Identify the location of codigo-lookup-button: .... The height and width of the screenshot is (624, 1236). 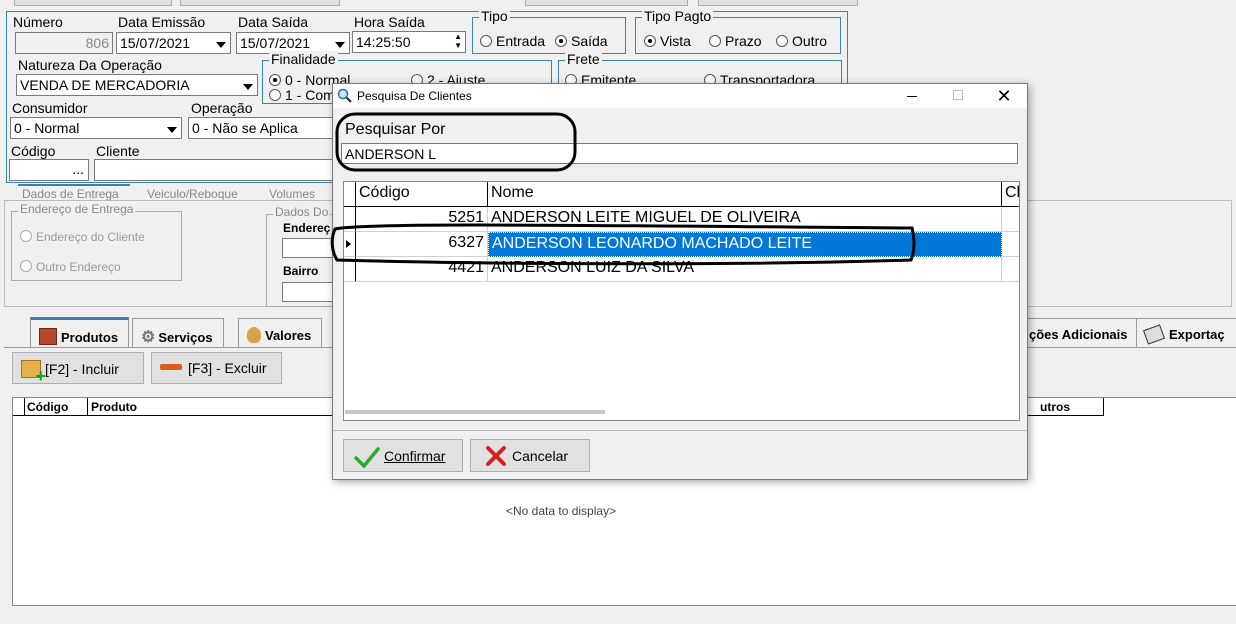
(78, 169).